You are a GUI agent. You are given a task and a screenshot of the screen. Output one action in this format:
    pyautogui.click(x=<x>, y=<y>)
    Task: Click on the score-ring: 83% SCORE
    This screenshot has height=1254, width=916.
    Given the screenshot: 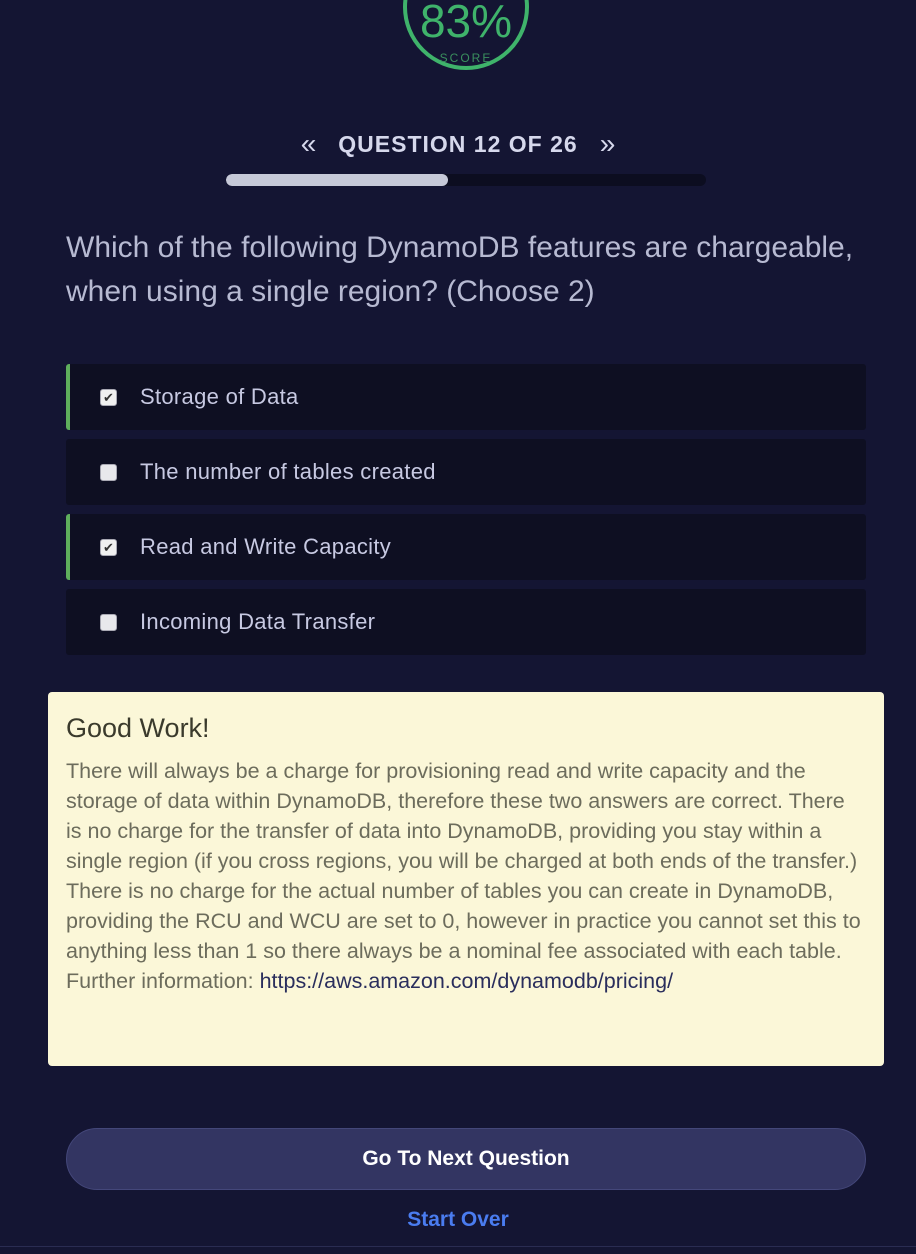 What is the action you would take?
    pyautogui.click(x=466, y=35)
    